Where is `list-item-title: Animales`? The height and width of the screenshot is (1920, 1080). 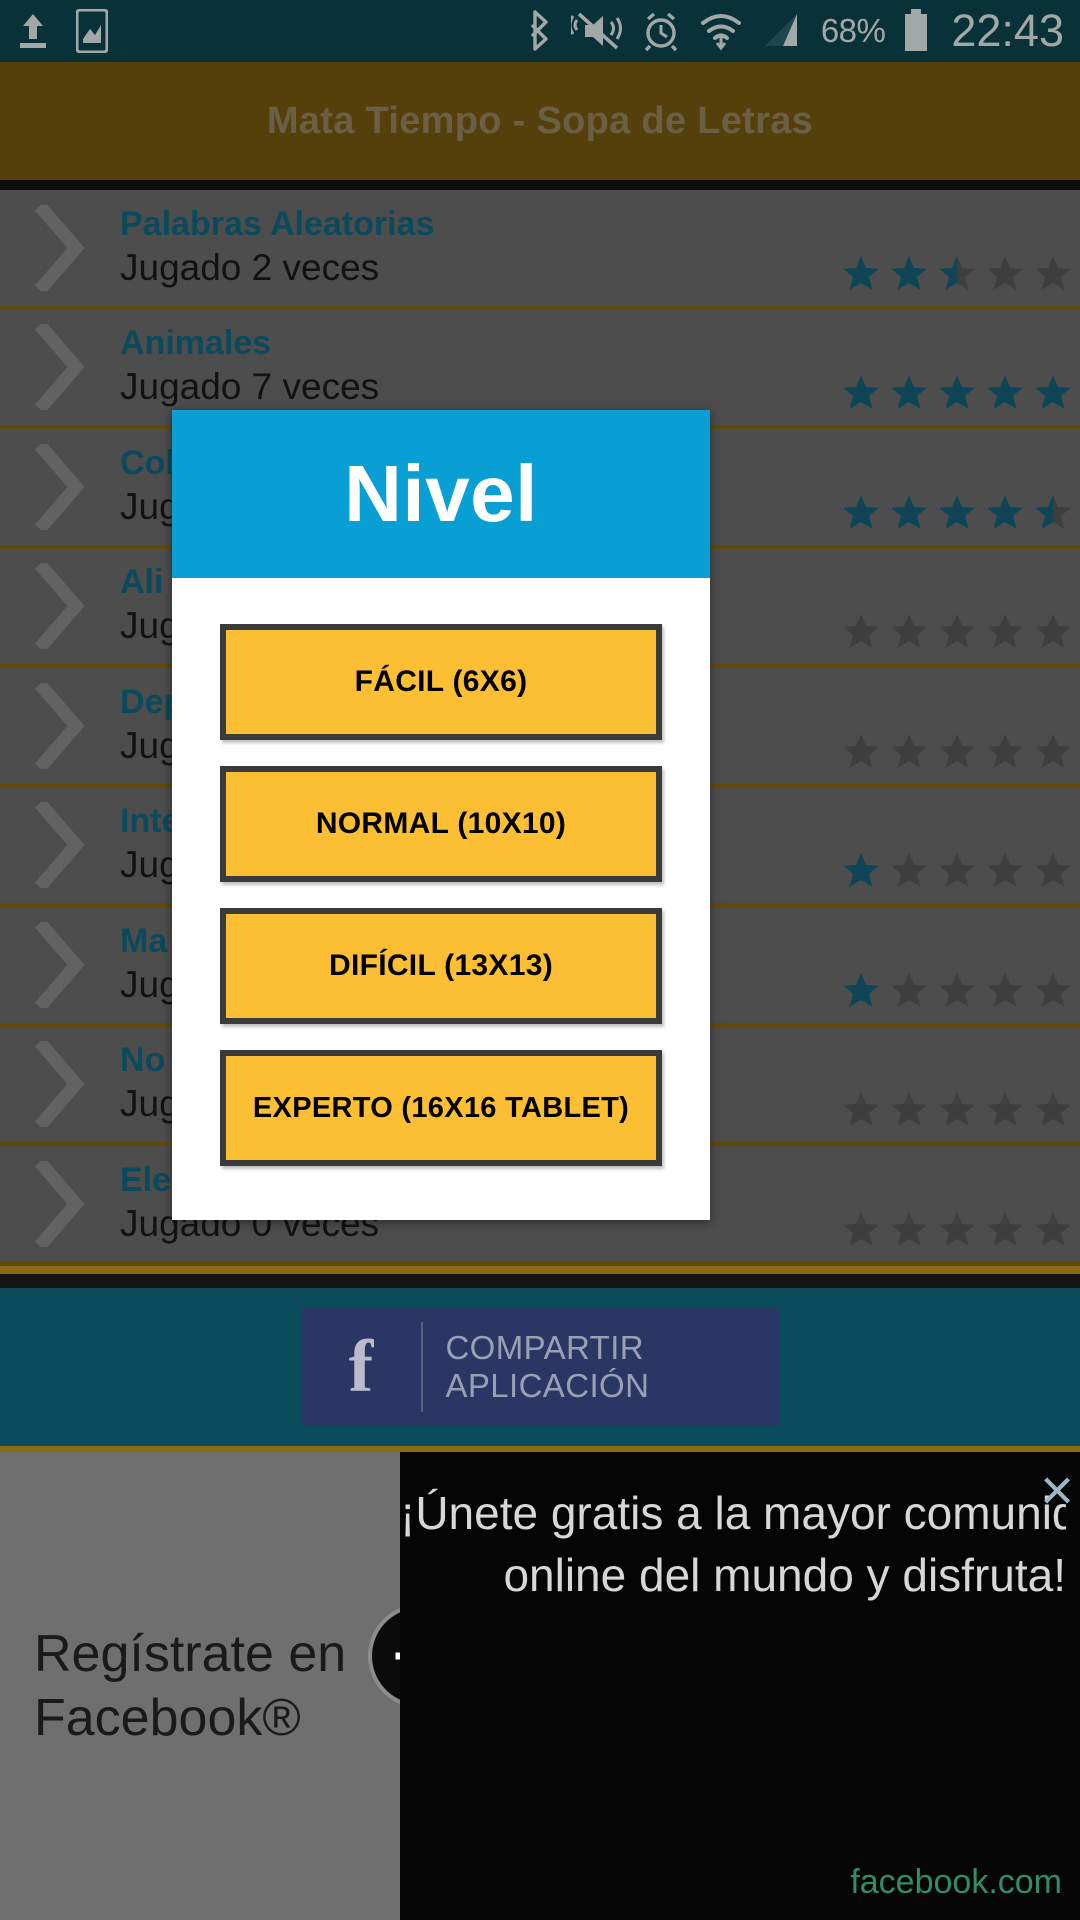
list-item-title: Animales is located at coordinates (196, 343).